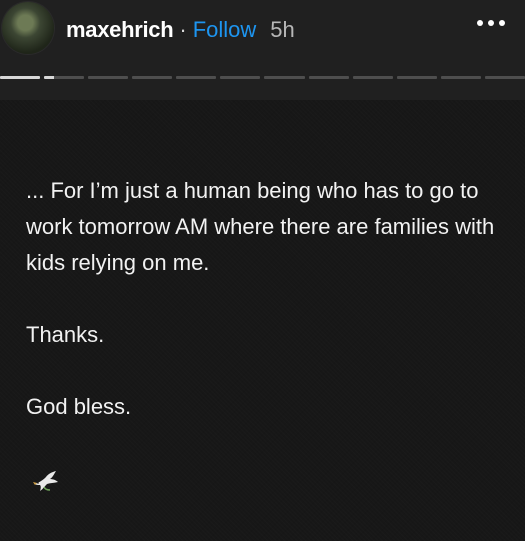 The height and width of the screenshot is (541, 525). I want to click on follow-button: Follow, so click(225, 30).